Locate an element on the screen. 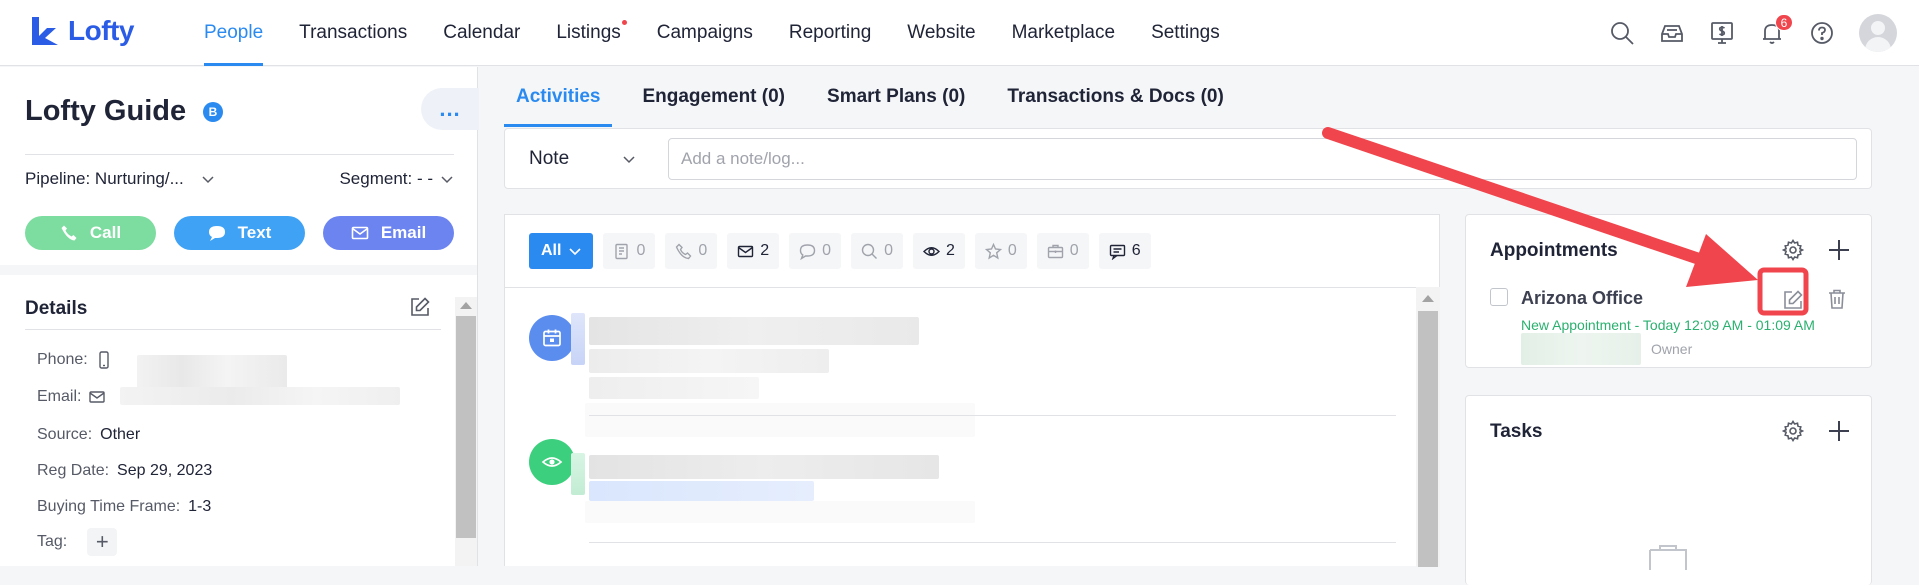 This screenshot has width=1919, height=585. tab-transactions-docs: Transactions & Docs (0) is located at coordinates (1115, 97).